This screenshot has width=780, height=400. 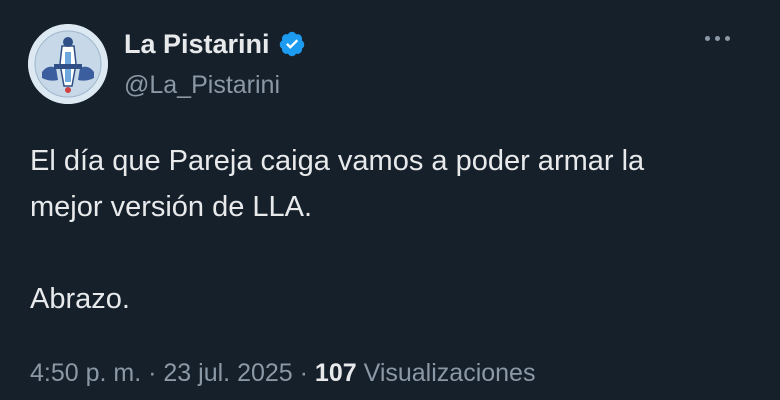 What do you see at coordinates (449, 373) in the screenshot?
I see `views-label: Visualizaciones` at bounding box center [449, 373].